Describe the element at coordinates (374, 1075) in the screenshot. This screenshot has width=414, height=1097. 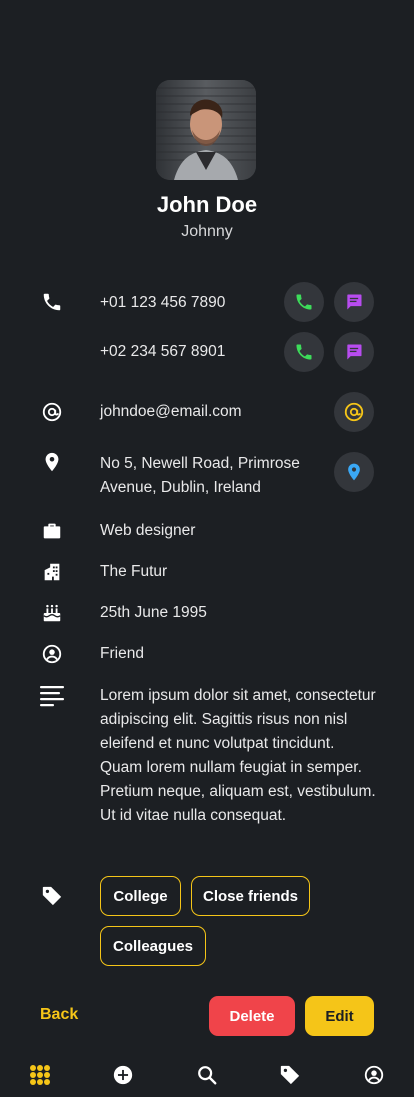
I see `profile-icon` at that location.